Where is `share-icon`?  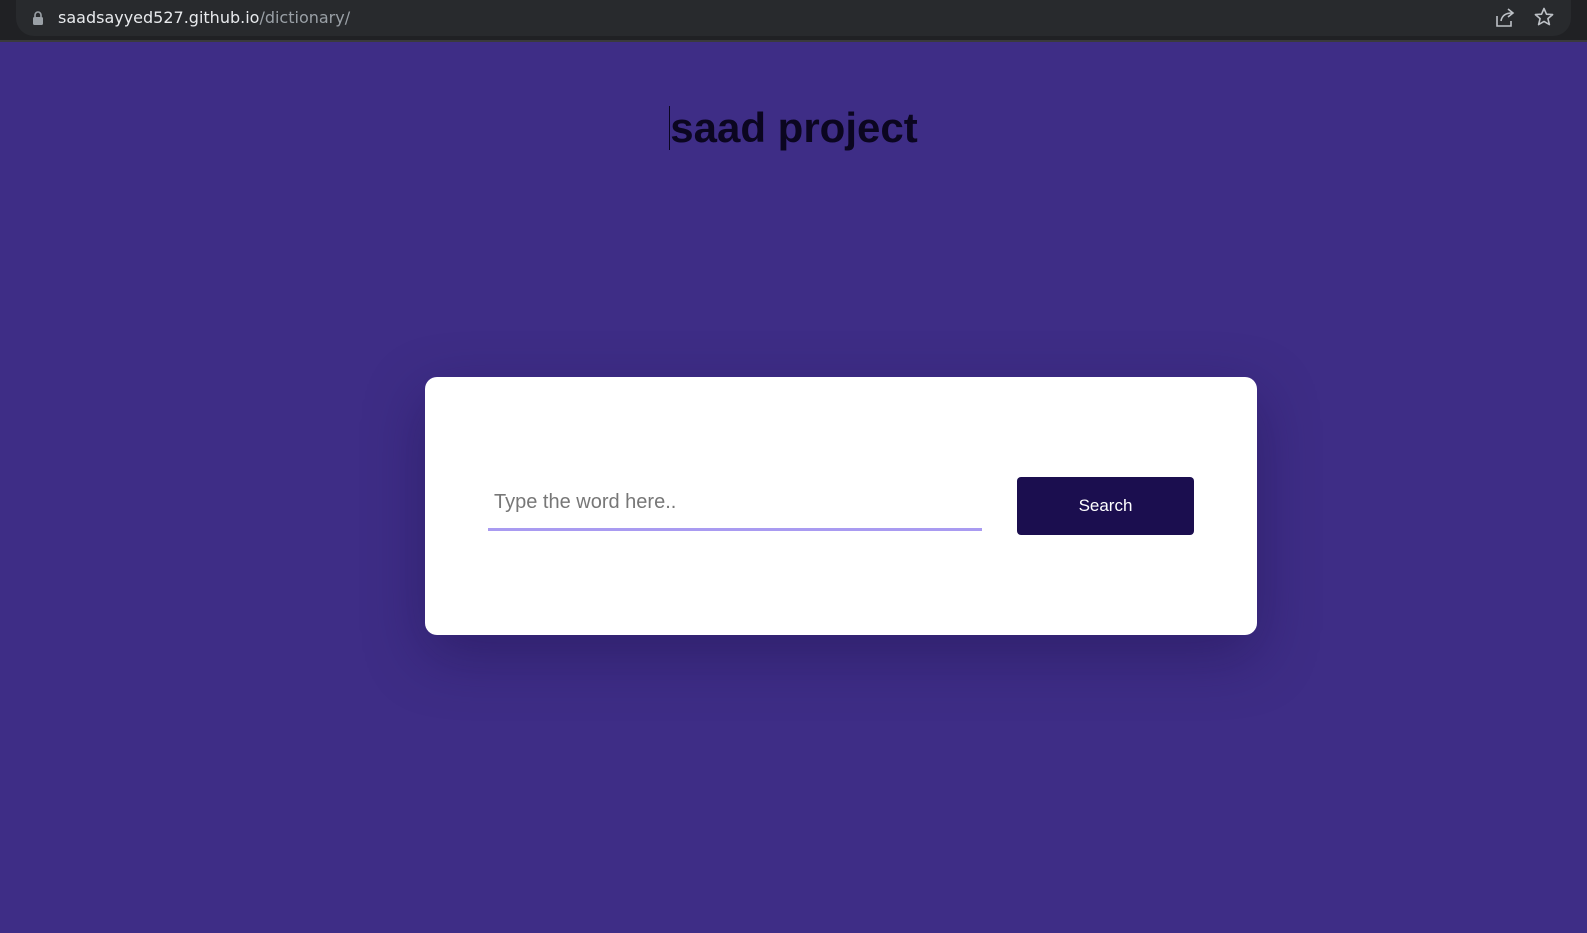
share-icon is located at coordinates (1505, 18).